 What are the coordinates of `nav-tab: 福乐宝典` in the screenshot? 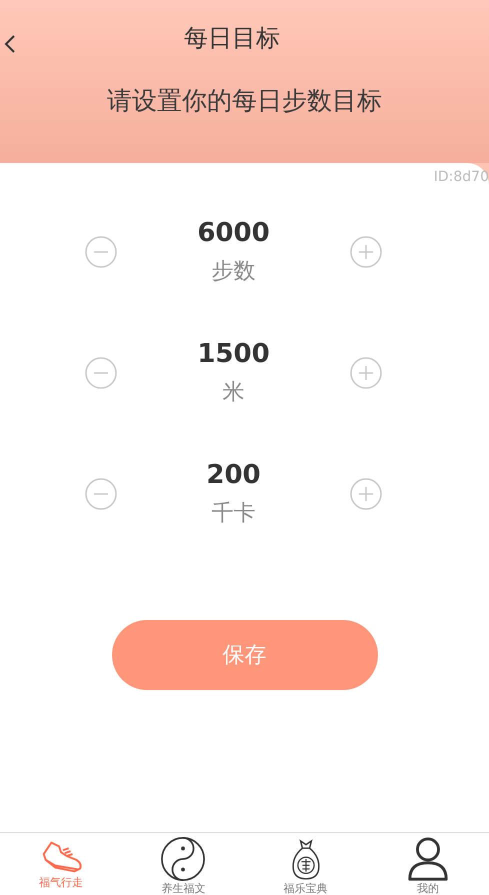 It's located at (306, 864).